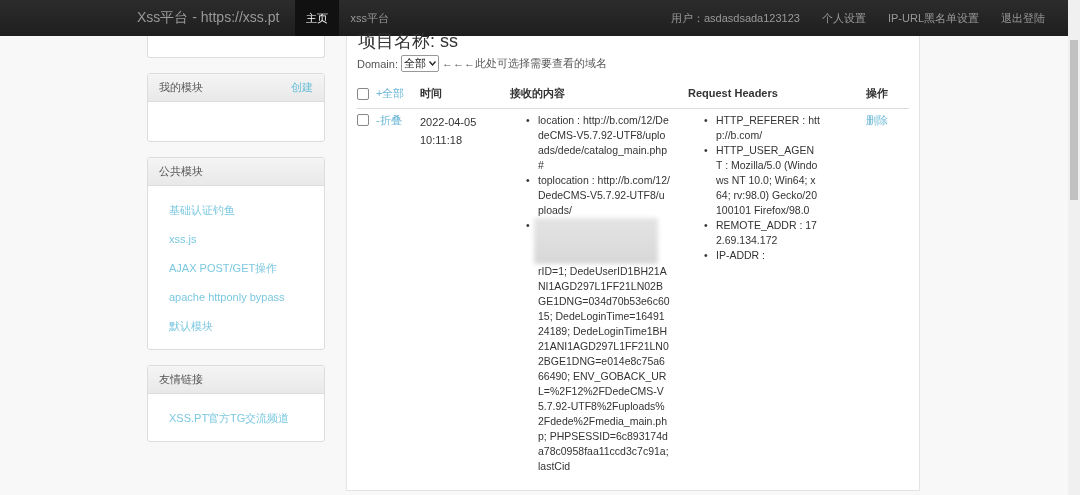  What do you see at coordinates (181, 87) in the screenshot?
I see `panel-title: 我的模块` at bounding box center [181, 87].